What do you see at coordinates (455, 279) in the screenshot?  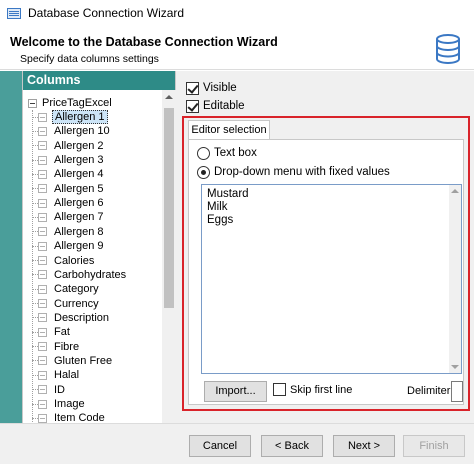 I see `values-scrollbar` at bounding box center [455, 279].